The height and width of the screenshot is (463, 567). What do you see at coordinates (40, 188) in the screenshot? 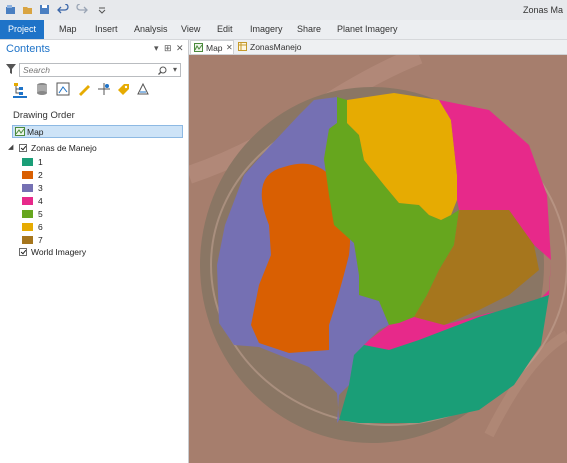
I see `legend-label-3: 3` at bounding box center [40, 188].